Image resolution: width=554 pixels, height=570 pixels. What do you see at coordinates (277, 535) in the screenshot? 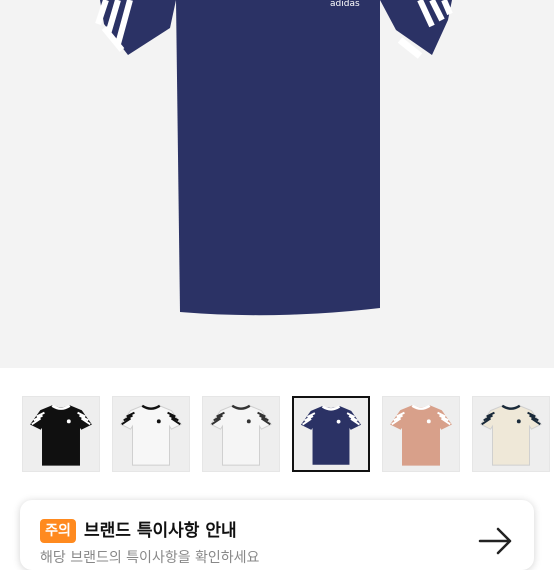
I see `brand-notice-card: 주의 브랜드 특이사항 안내 해당 브랜드의 특이사항을 확인하세요` at bounding box center [277, 535].